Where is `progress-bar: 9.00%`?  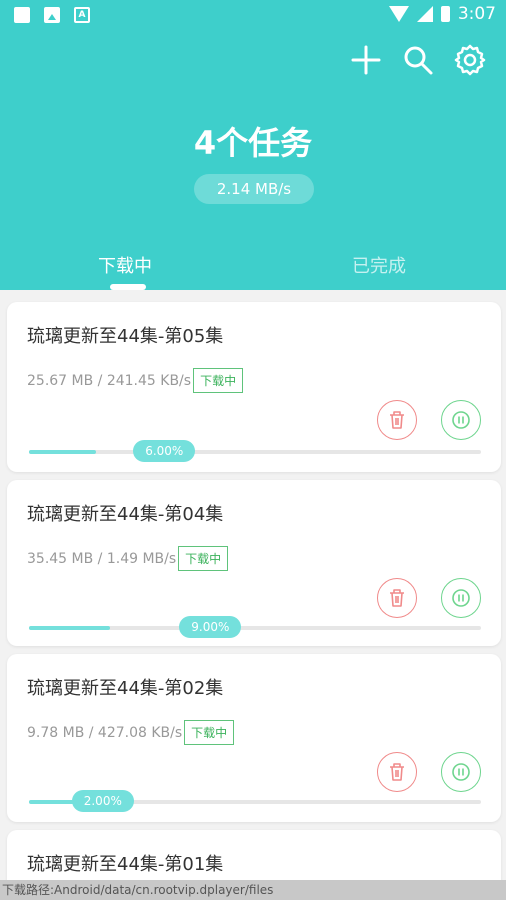 progress-bar: 9.00% is located at coordinates (255, 627).